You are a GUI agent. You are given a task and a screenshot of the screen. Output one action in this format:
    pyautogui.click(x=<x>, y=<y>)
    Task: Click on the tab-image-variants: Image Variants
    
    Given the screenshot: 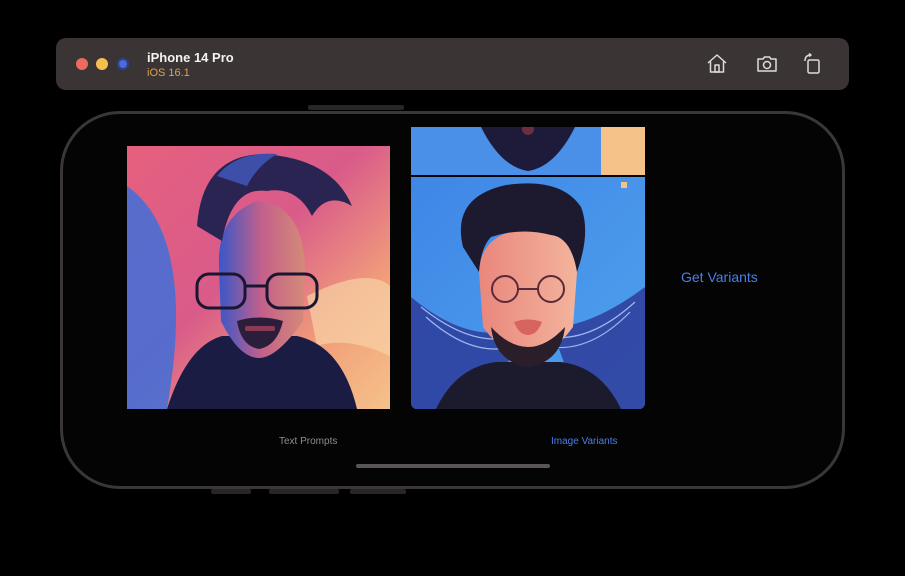 What is the action you would take?
    pyautogui.click(x=584, y=441)
    